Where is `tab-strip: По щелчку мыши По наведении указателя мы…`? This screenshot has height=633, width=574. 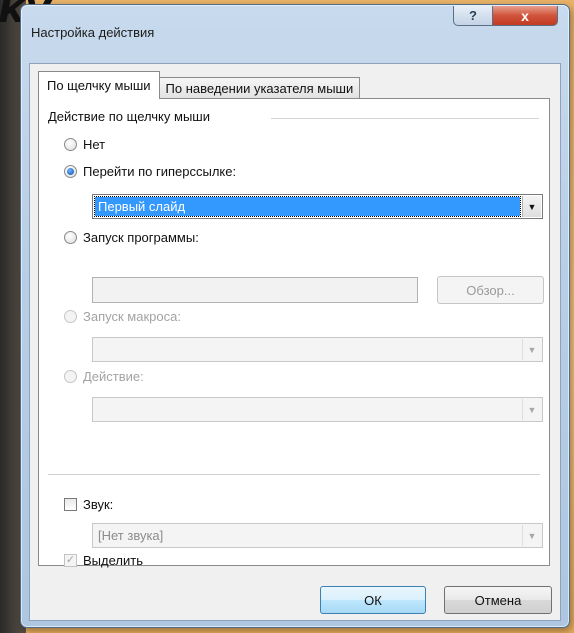
tab-strip: По щелчку мыши По наведении указателя мы… is located at coordinates (199, 85).